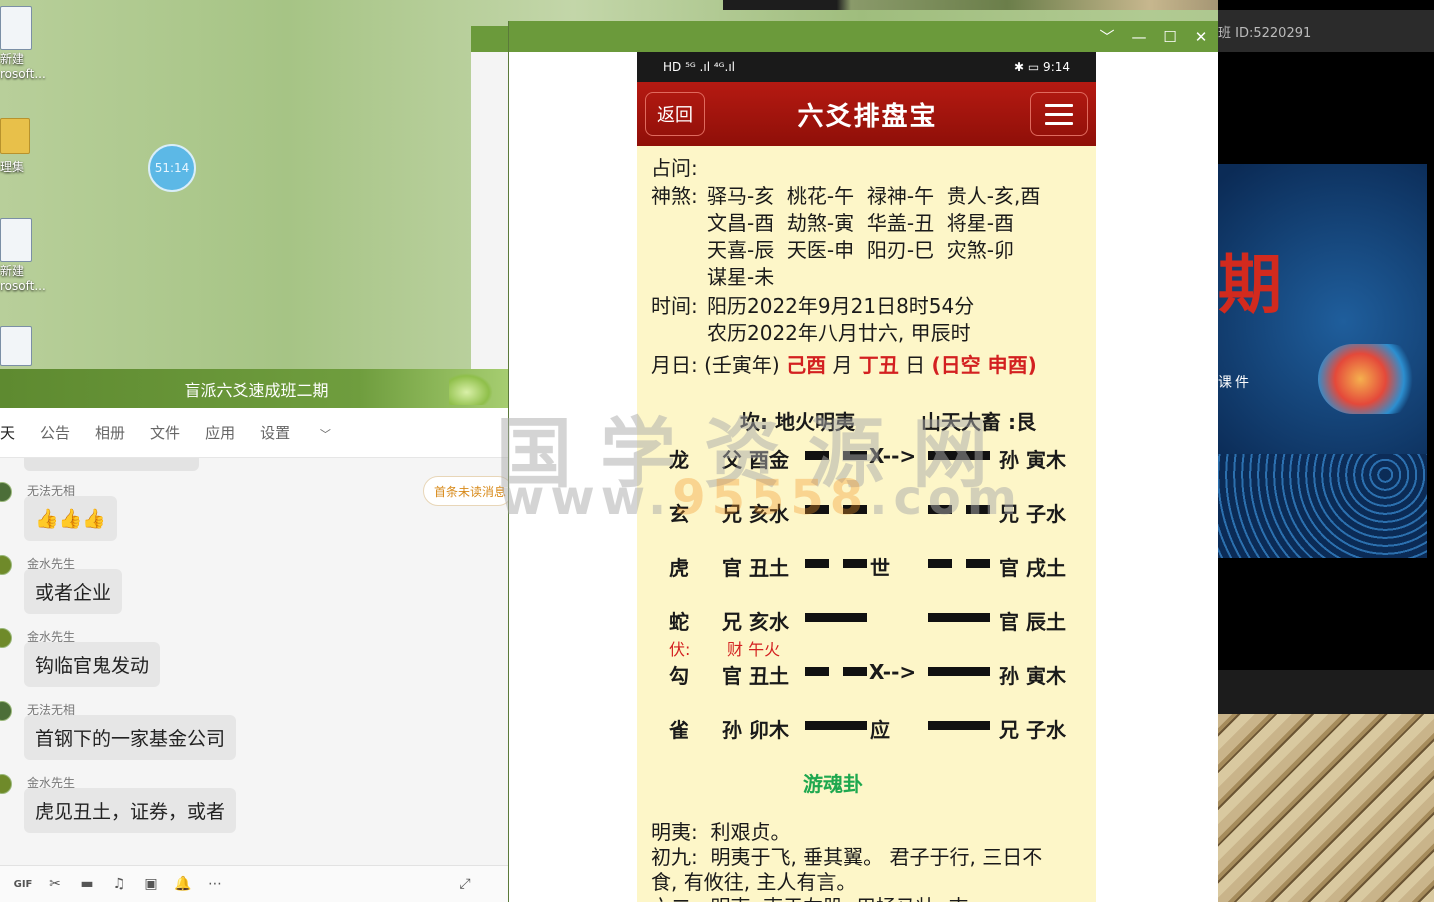 Image resolution: width=1434 pixels, height=902 pixels. I want to click on scissors-icon: ✂, so click(55, 884).